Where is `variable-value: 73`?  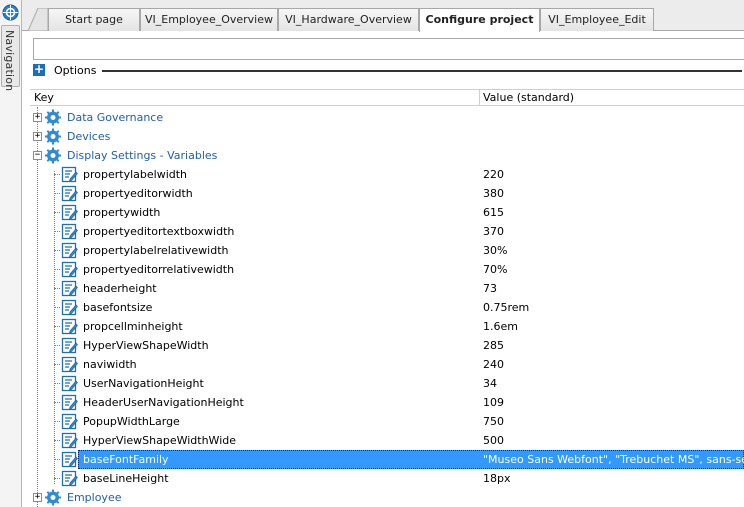 variable-value: 73 is located at coordinates (490, 288).